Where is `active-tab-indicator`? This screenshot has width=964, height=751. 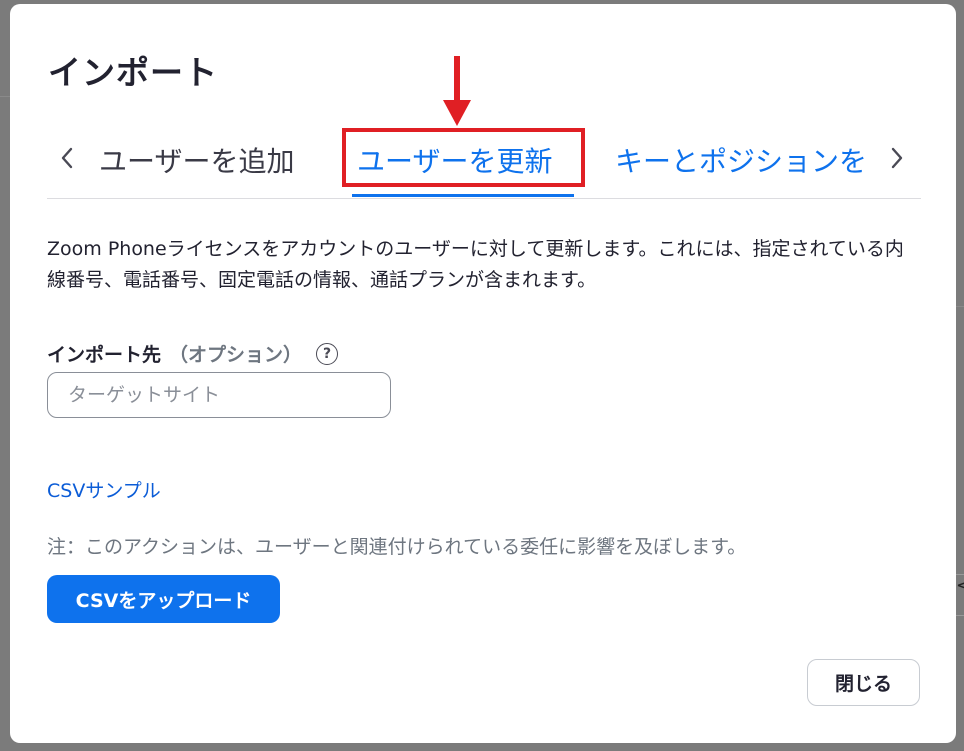
active-tab-indicator is located at coordinates (463, 195).